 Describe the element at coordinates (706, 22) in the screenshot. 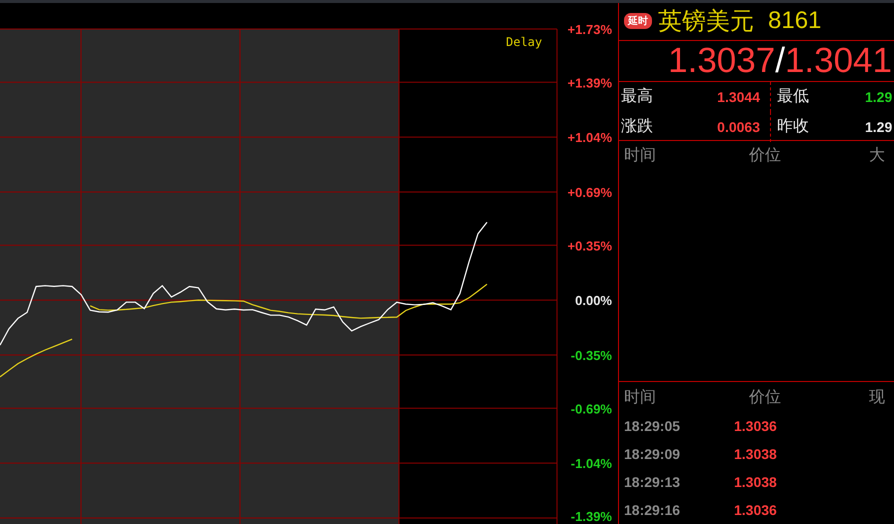

I see `instrument-name: 英镑美元` at that location.